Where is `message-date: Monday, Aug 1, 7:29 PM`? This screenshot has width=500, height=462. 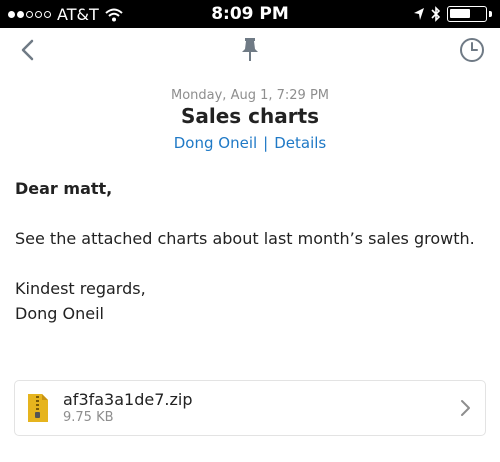 message-date: Monday, Aug 1, 7:29 PM is located at coordinates (250, 95).